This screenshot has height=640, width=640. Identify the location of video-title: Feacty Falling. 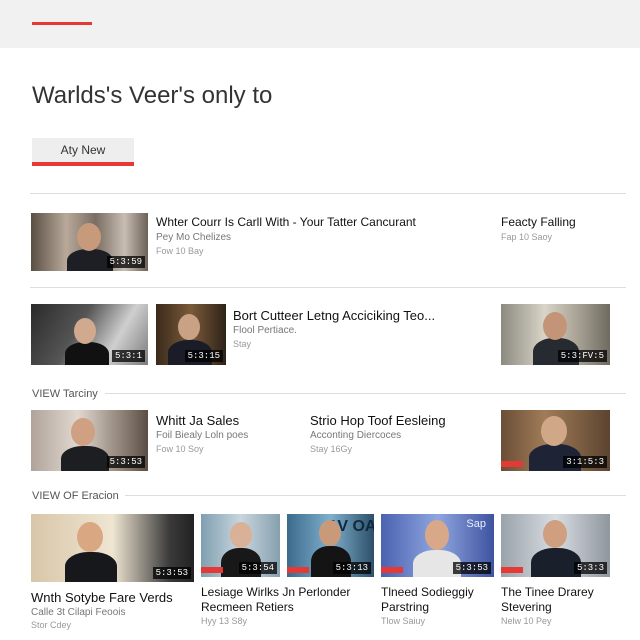
(538, 222).